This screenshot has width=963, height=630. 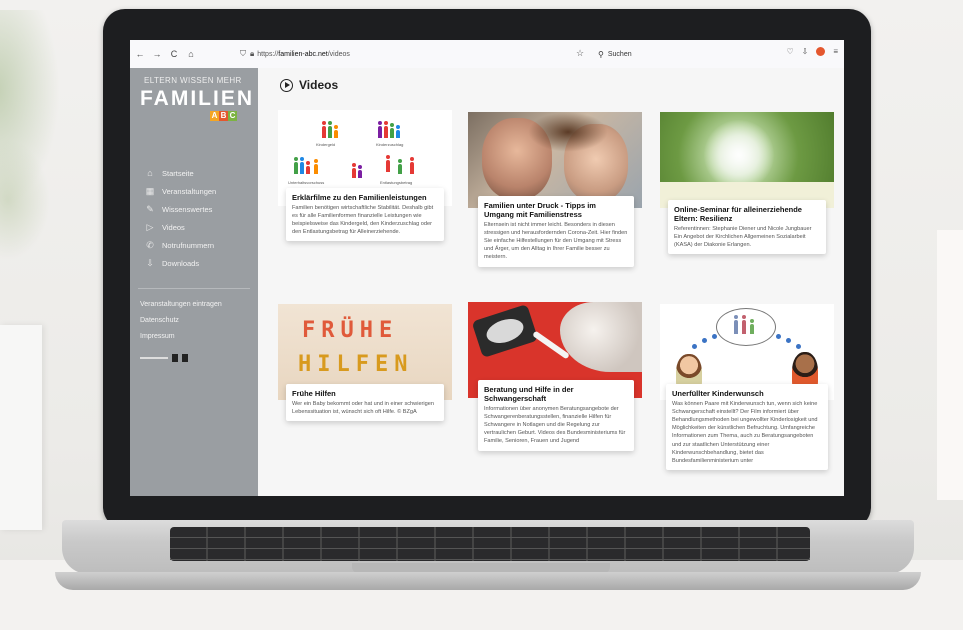 What do you see at coordinates (555, 160) in the screenshot?
I see `video-thumbnail-familienstress` at bounding box center [555, 160].